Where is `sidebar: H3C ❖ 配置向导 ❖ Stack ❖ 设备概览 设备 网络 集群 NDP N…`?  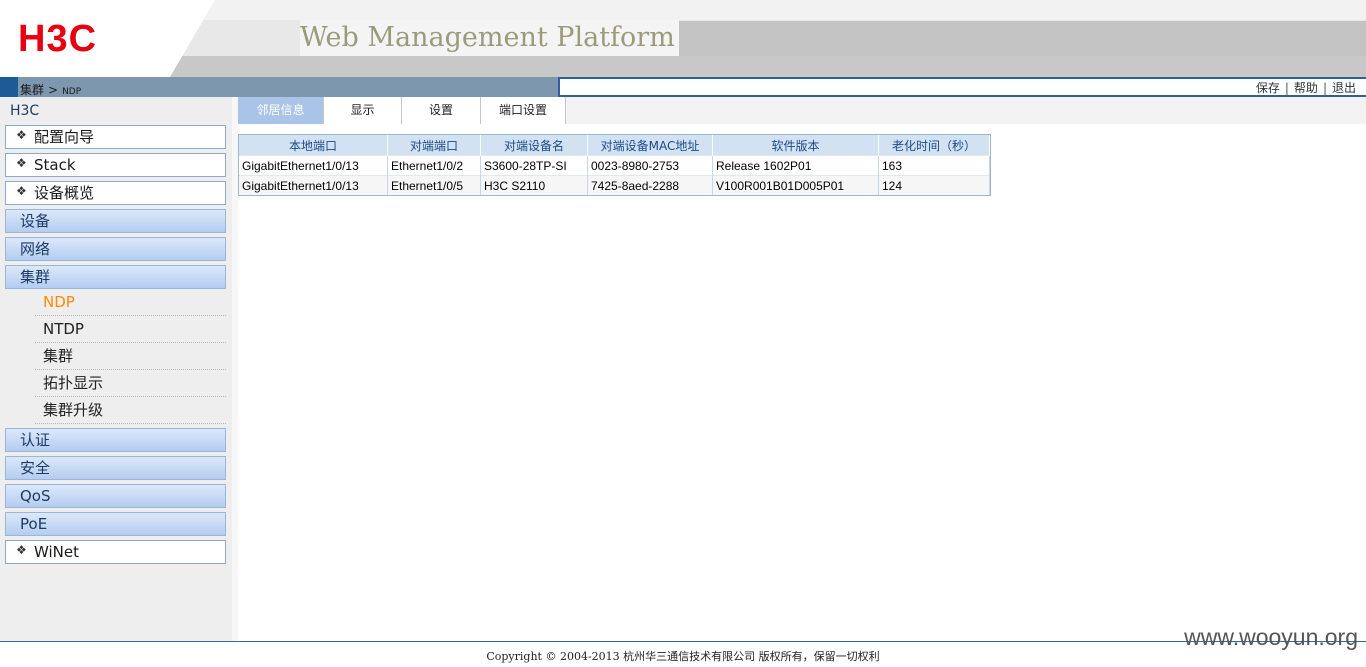
sidebar: H3C ❖ 配置向导 ❖ Stack ❖ 设备概览 设备 网络 集群 NDP N… is located at coordinates (116, 369).